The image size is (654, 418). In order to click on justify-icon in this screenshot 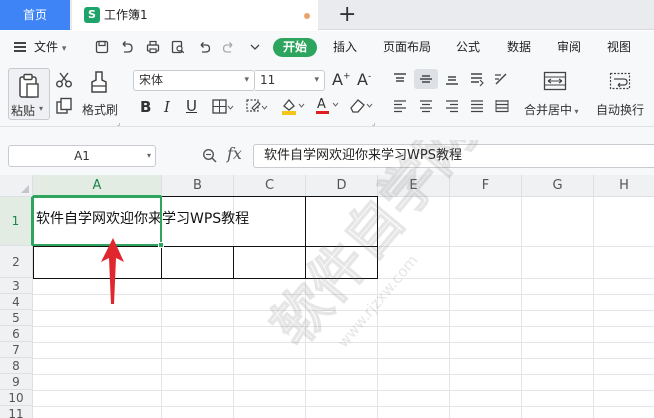, I will do `click(477, 106)`.